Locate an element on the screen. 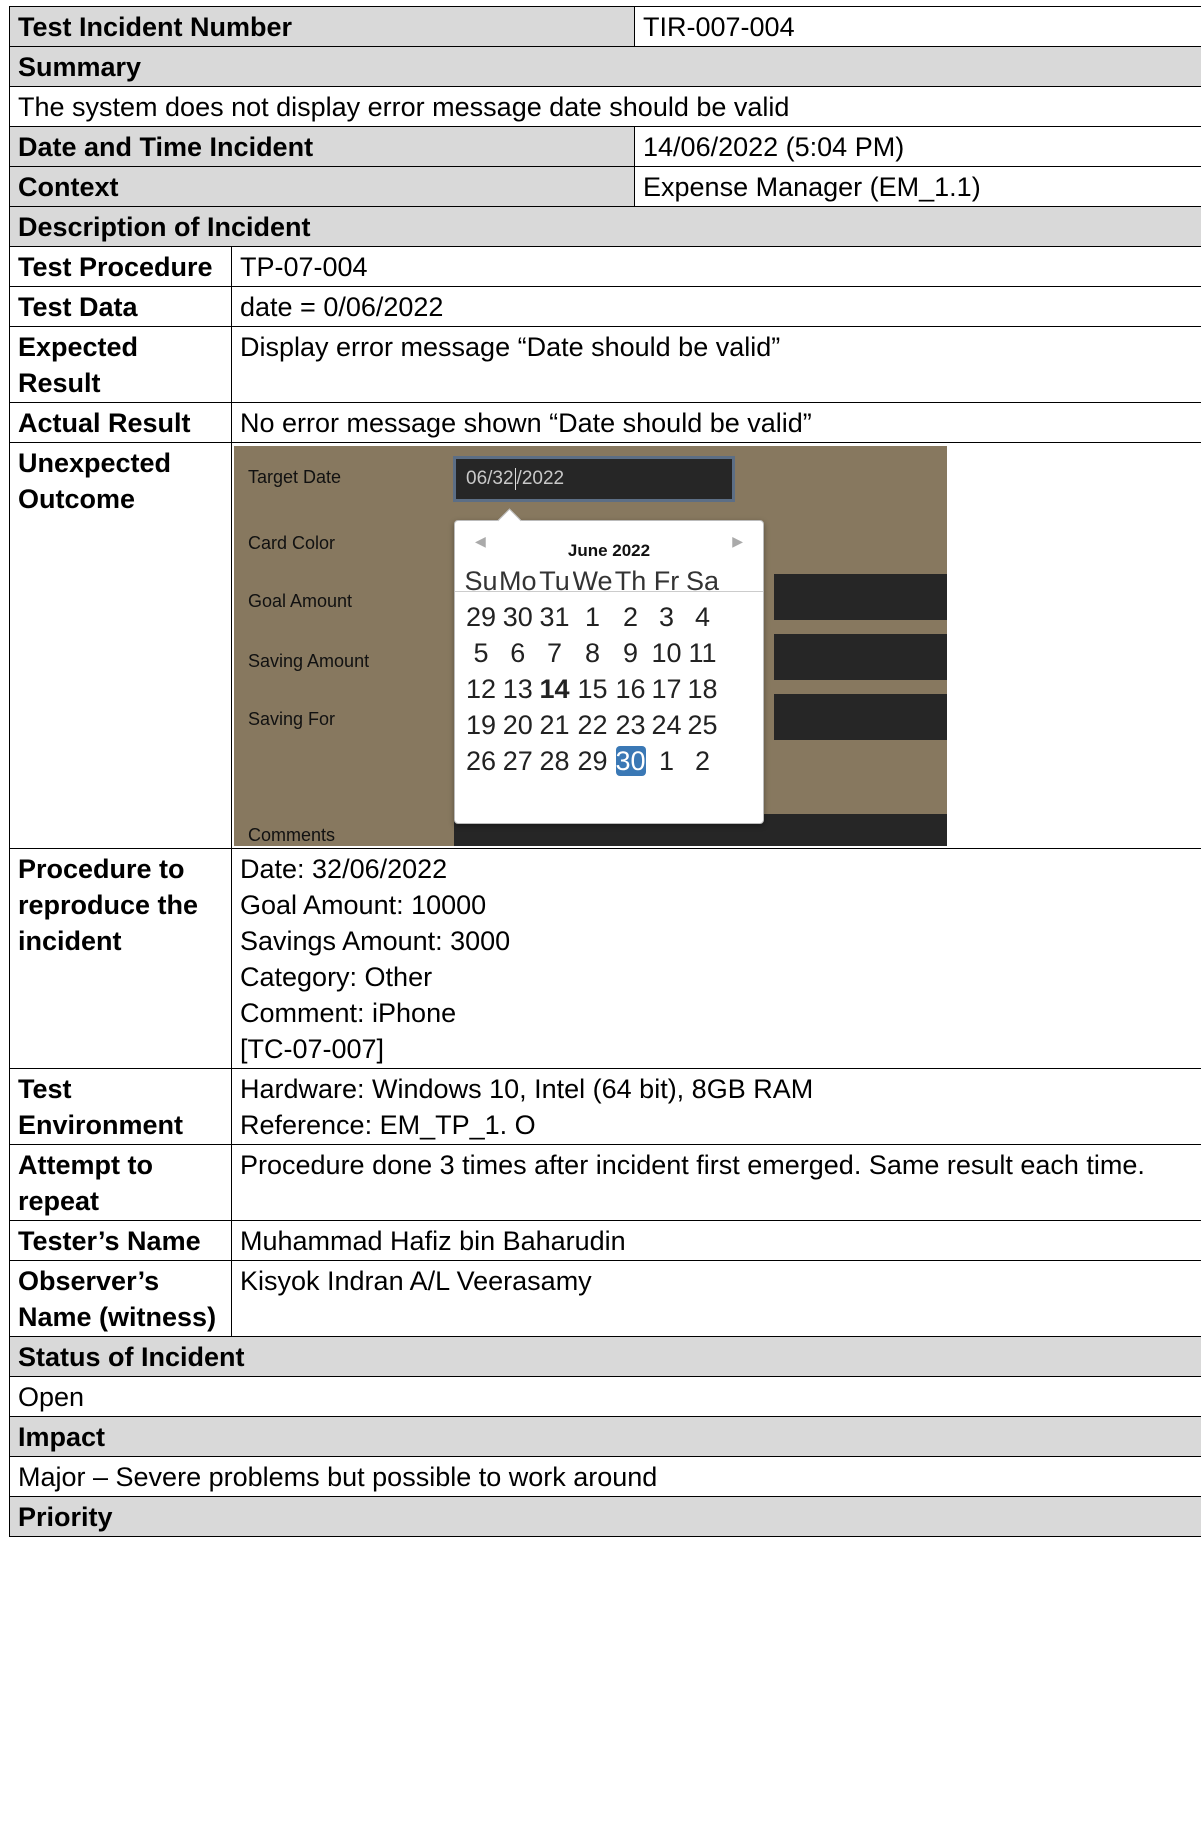 The height and width of the screenshot is (1829, 1201). calendar-day-number: 16 is located at coordinates (630, 689).